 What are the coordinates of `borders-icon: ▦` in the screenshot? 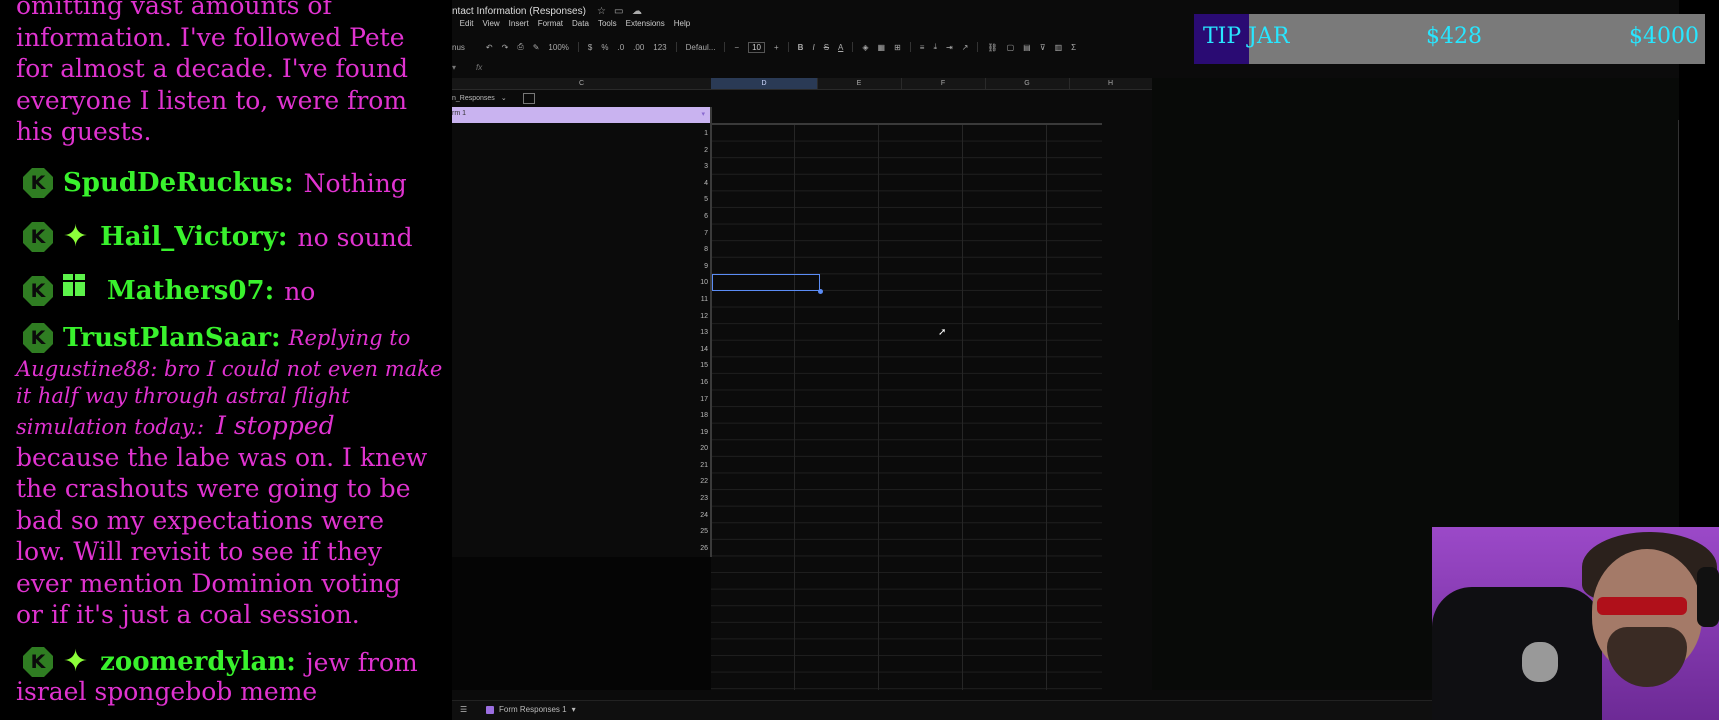 It's located at (882, 47).